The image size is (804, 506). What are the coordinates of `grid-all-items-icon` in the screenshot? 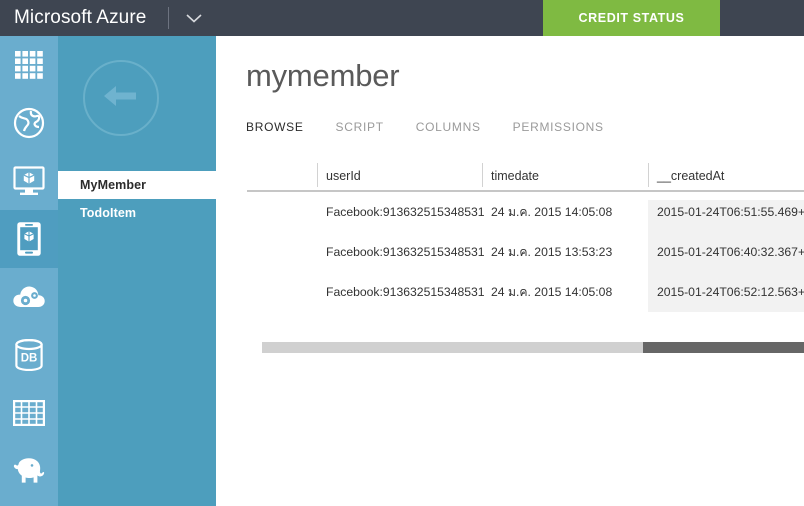 It's located at (29, 65).